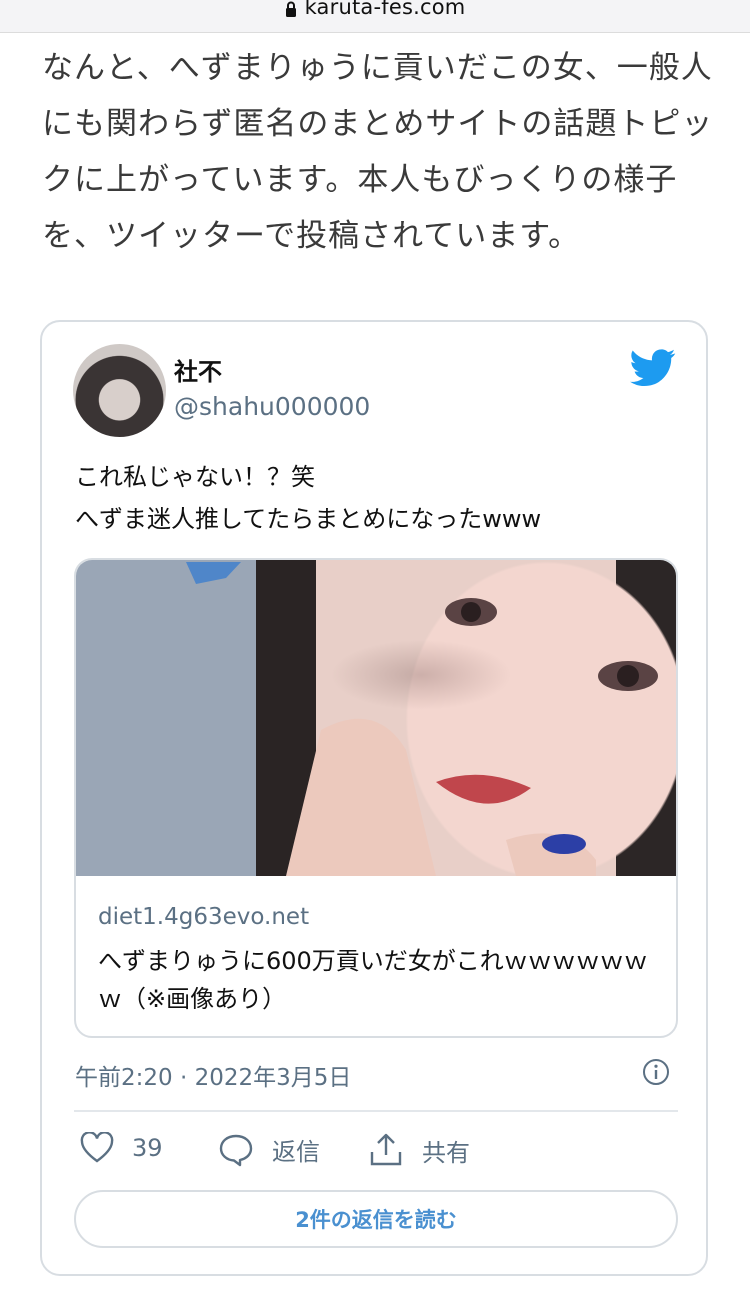 The image size is (750, 1289). What do you see at coordinates (195, 477) in the screenshot?
I see `tweet-text-line: これ私じゃない！？笑` at bounding box center [195, 477].